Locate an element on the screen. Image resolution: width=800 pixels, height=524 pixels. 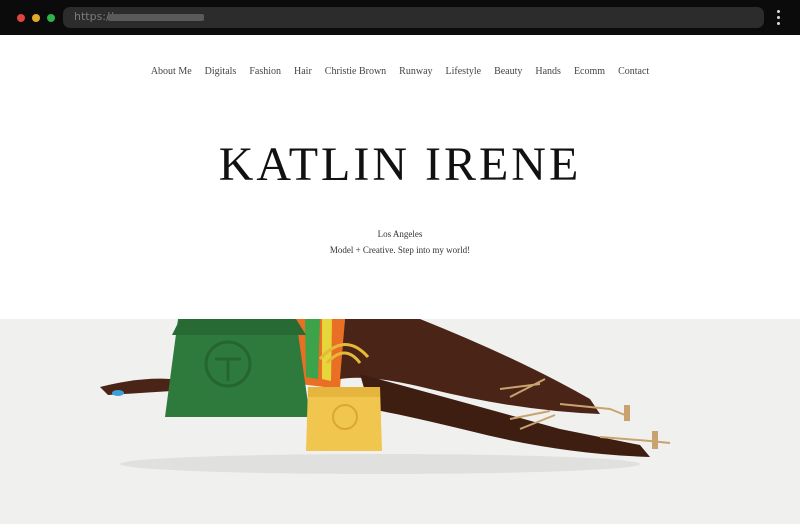
close-window-icon is located at coordinates (21, 18).